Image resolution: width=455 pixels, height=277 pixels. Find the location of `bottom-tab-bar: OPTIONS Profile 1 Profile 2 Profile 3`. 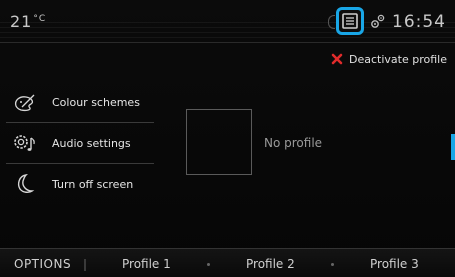

bottom-tab-bar: OPTIONS Profile 1 Profile 2 Profile 3 is located at coordinates (227, 262).